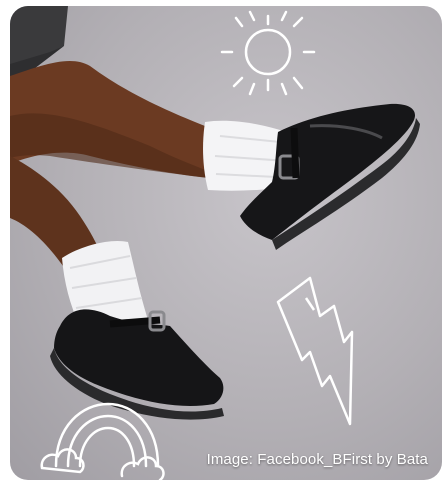 The image size is (448, 481). I want to click on sun-doodle, so click(268, 53).